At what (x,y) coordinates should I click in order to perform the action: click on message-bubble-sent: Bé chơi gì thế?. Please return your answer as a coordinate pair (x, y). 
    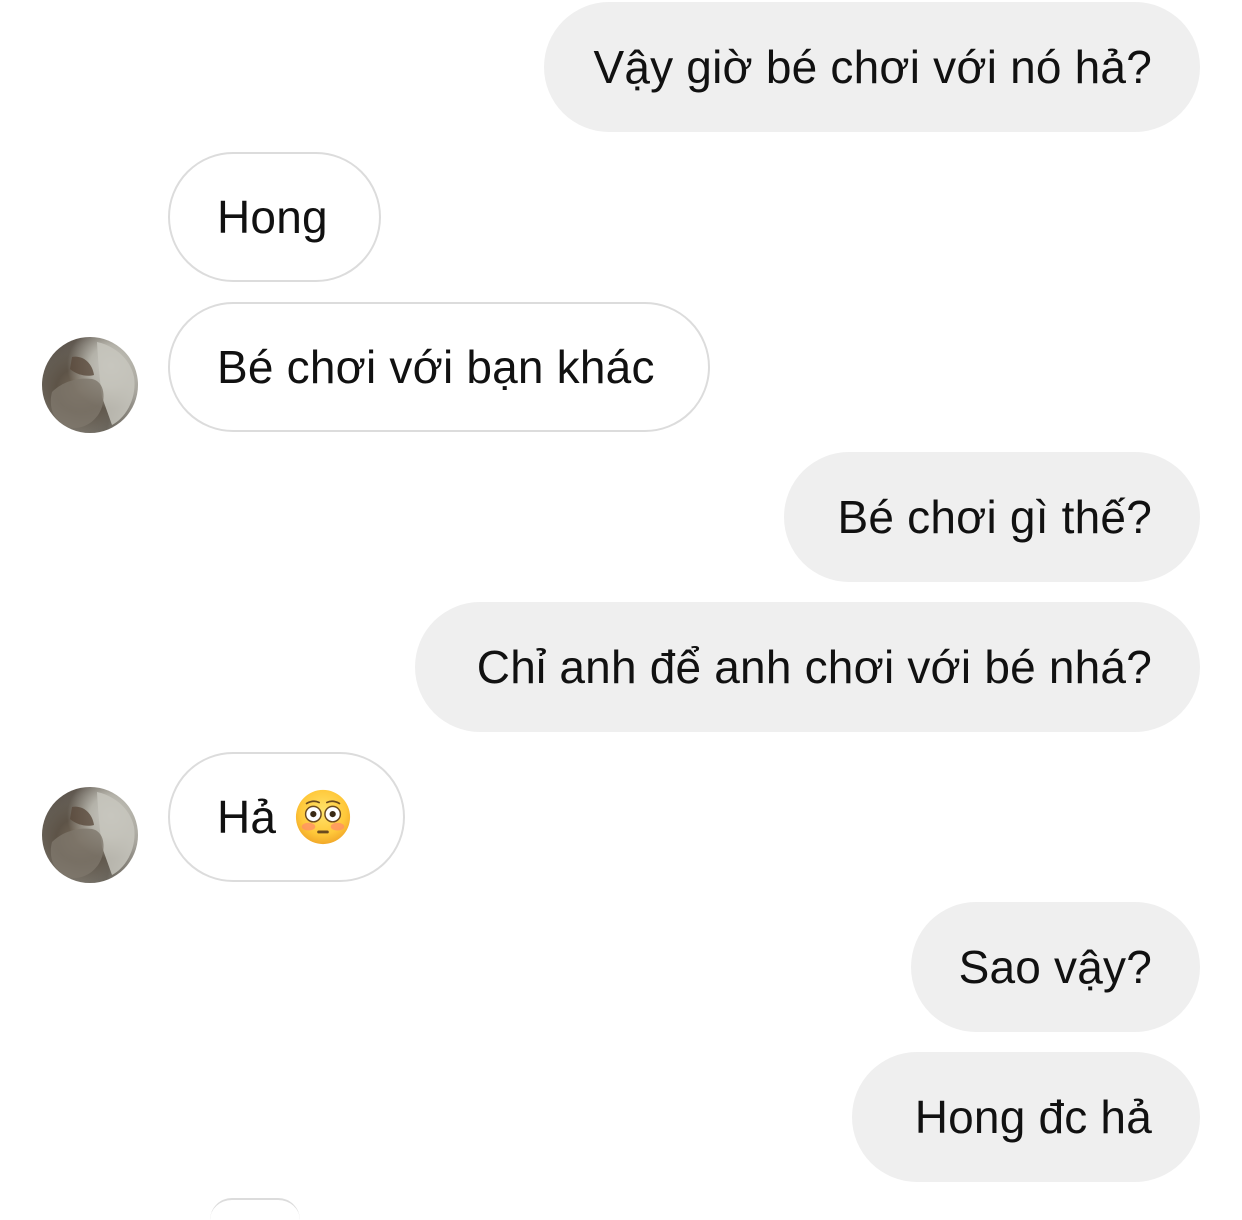
    Looking at the image, I should click on (992, 517).